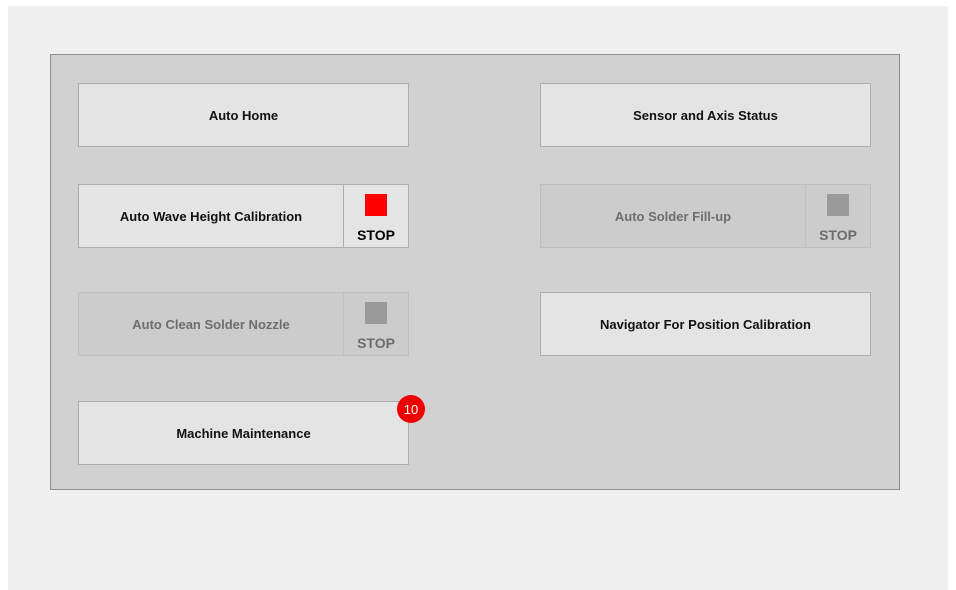  Describe the element at coordinates (705, 324) in the screenshot. I see `navigator-position-calibration-button: Navigator For Position Calibration` at that location.